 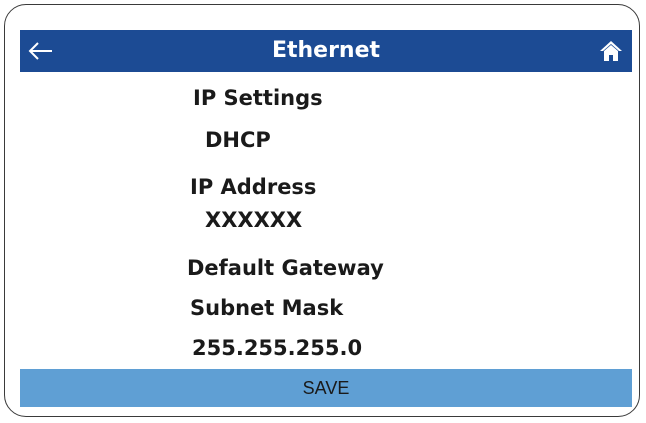 I want to click on subnet-mask-value: 255.255.255.0, so click(x=277, y=348).